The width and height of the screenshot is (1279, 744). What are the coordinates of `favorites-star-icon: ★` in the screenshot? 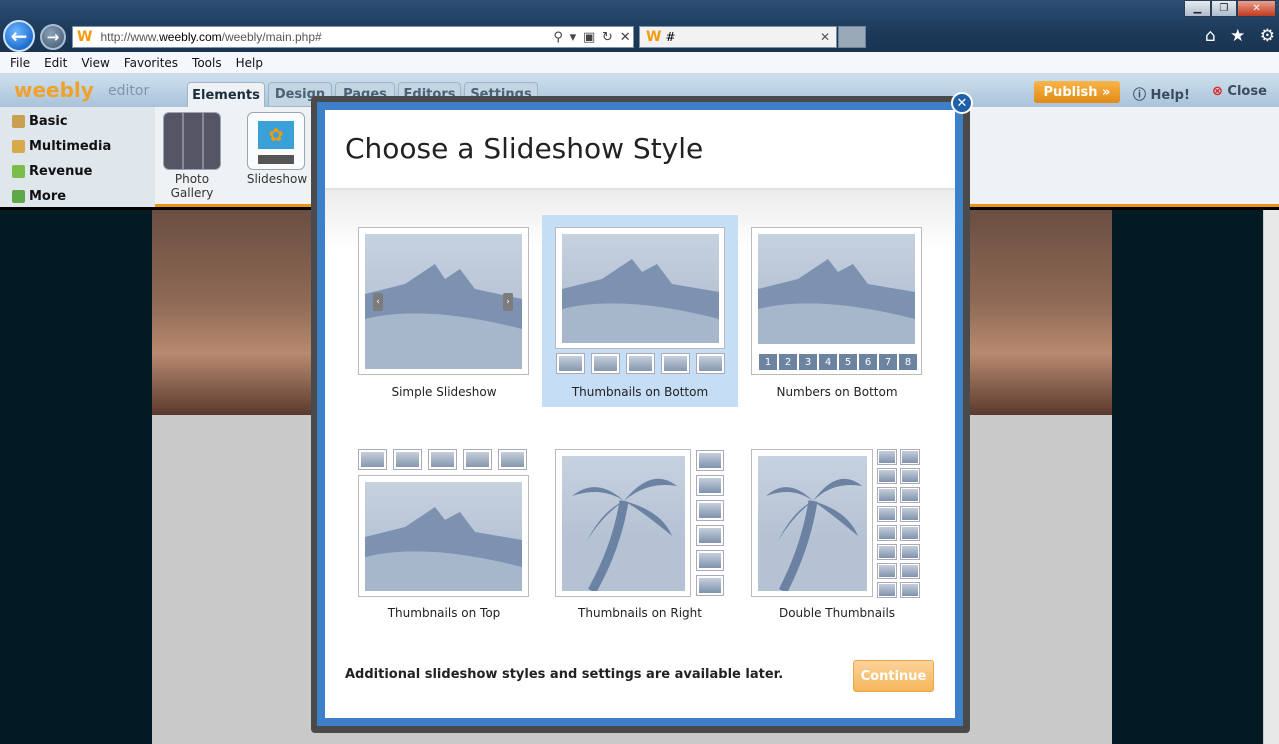 It's located at (1237, 37).